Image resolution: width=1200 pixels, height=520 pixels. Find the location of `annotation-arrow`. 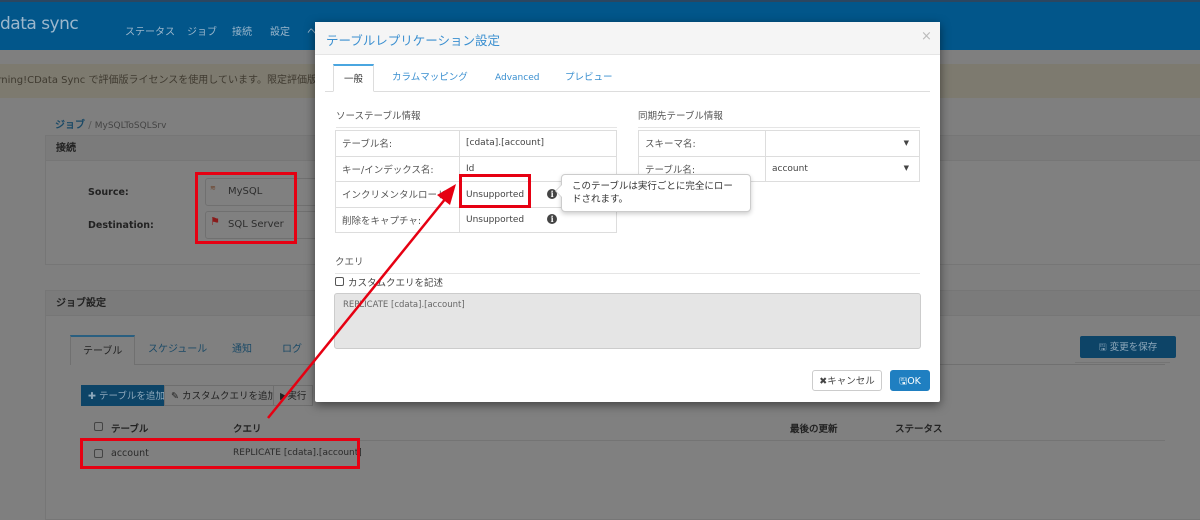

annotation-arrow is located at coordinates (361, 301).